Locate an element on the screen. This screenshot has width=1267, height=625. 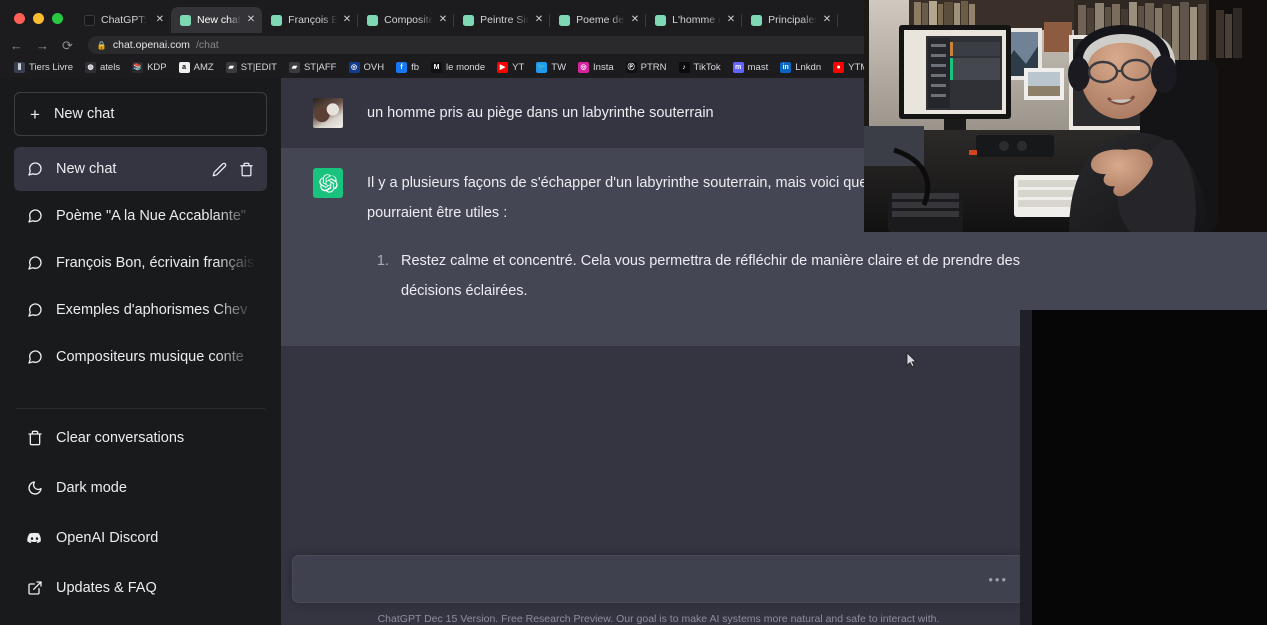
bookmark-amazon-icon: a AMZ is located at coordinates (196, 67).